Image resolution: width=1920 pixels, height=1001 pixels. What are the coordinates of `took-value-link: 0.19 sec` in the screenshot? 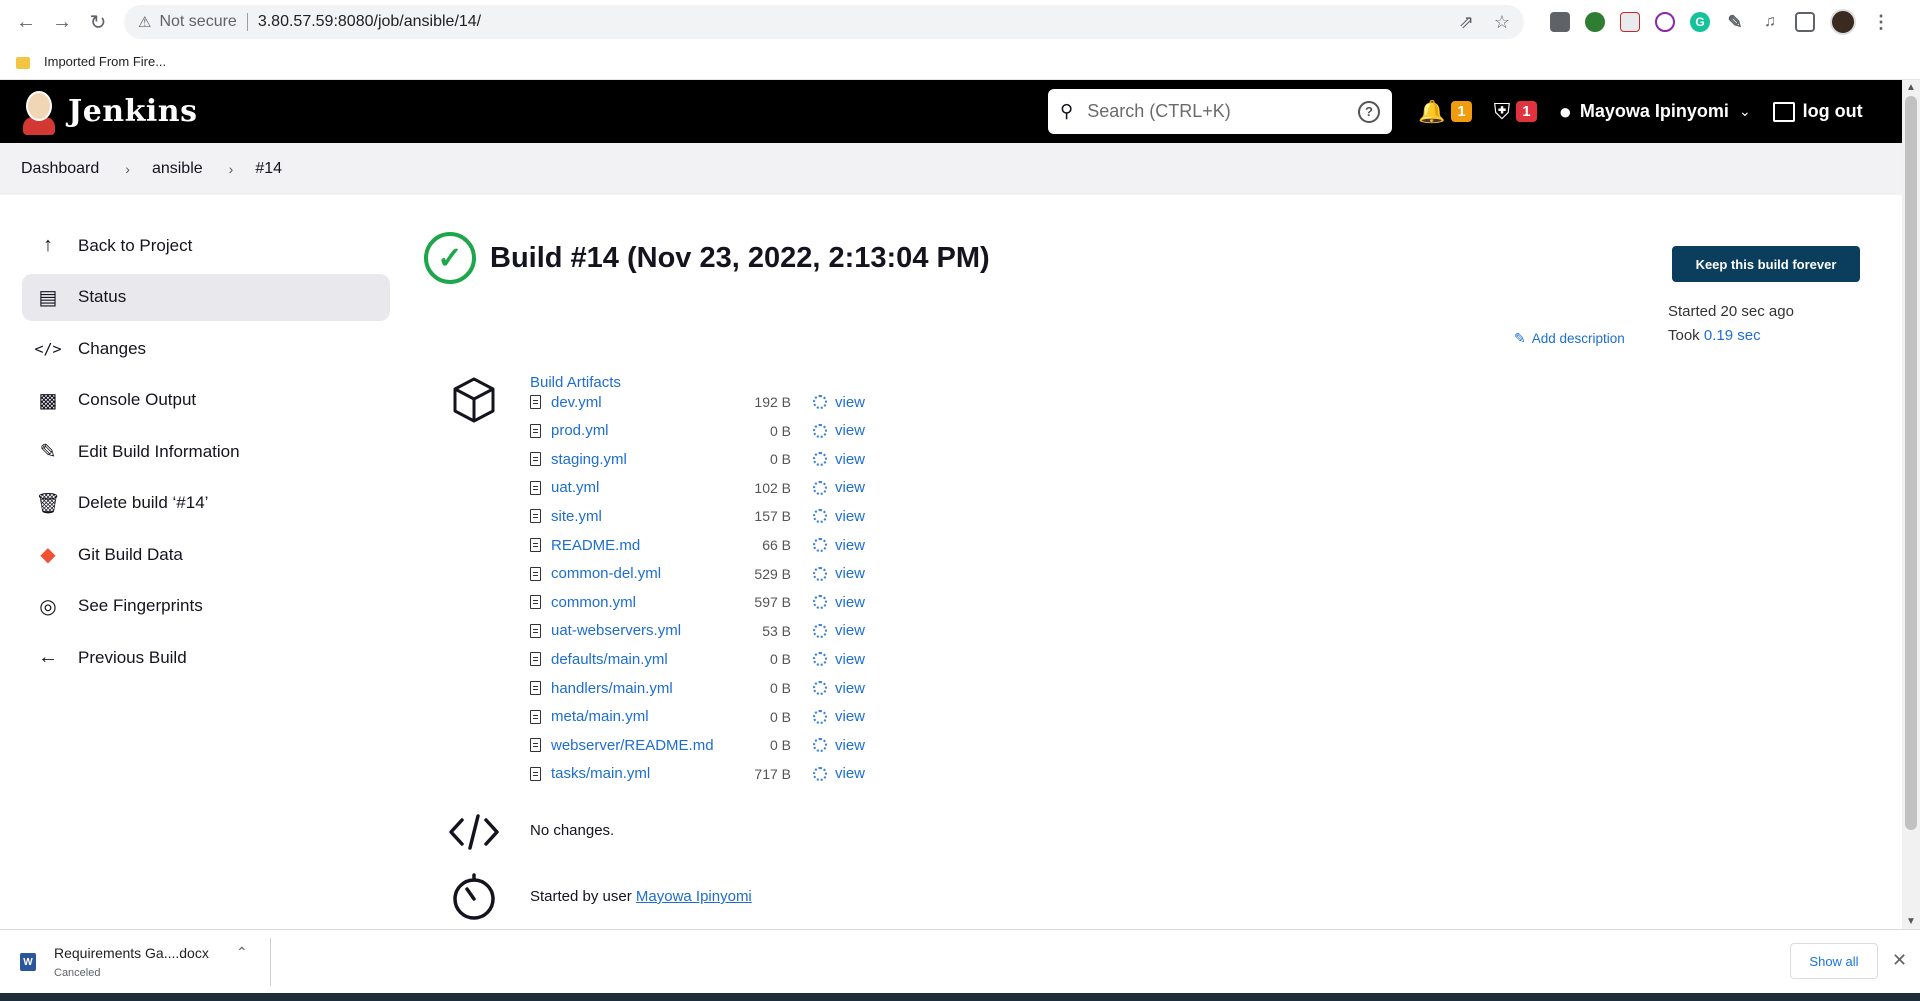 It's located at (1732, 335).